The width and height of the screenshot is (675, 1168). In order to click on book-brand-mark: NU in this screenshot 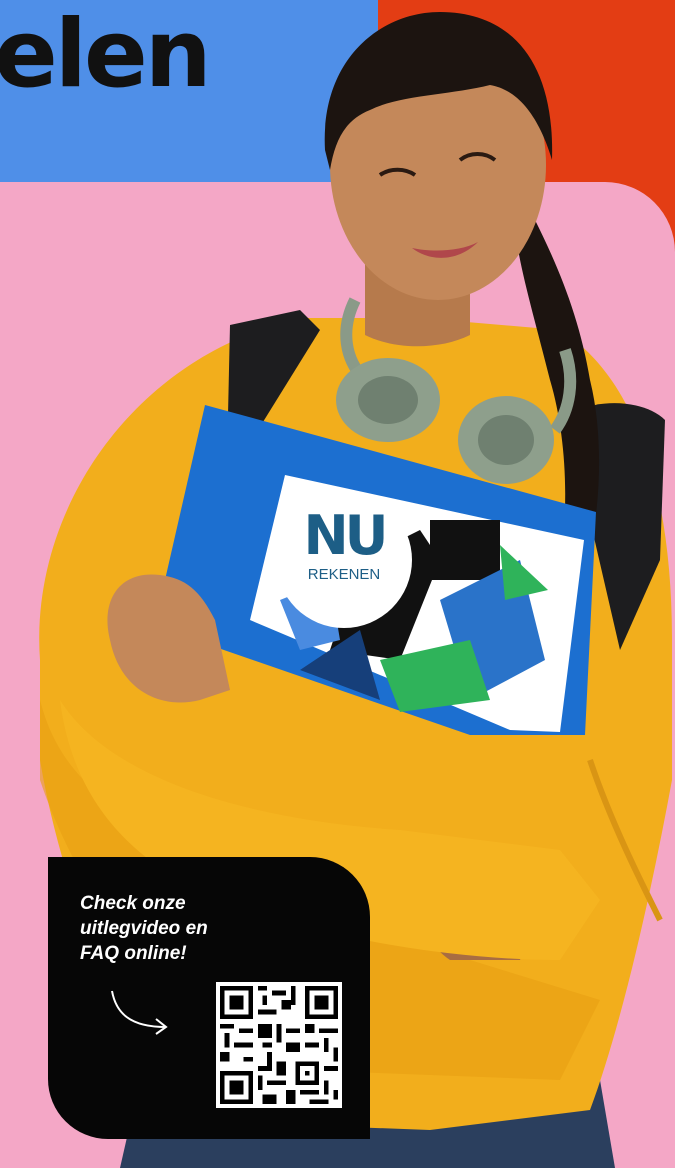, I will do `click(345, 535)`.